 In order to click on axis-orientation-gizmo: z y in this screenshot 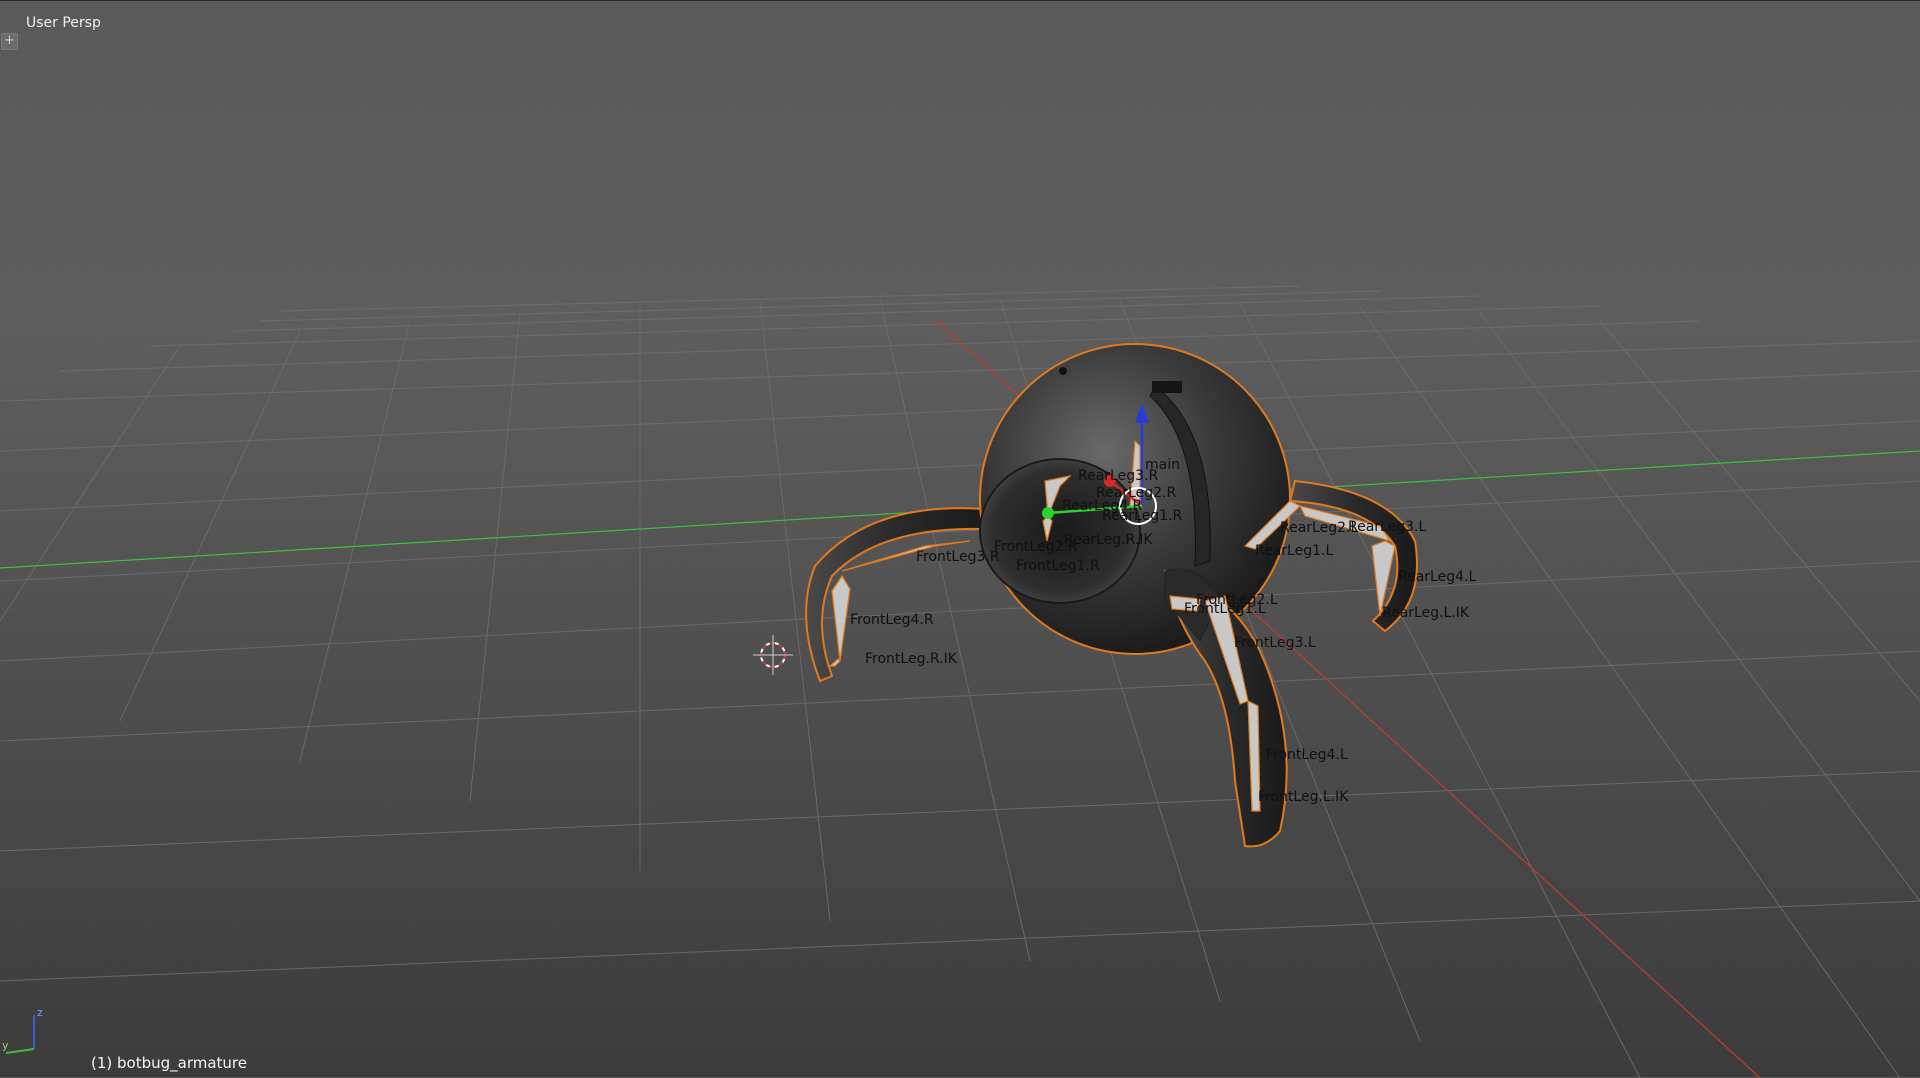, I will do `click(22, 1030)`.